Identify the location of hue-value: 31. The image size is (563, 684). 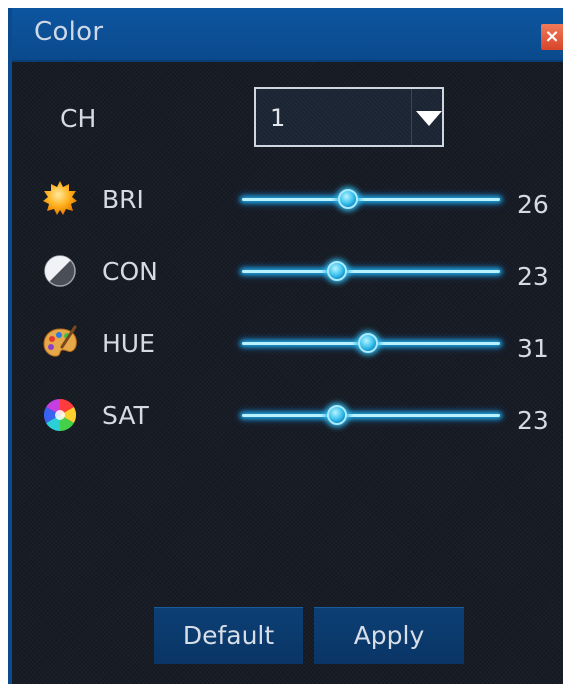
(533, 348).